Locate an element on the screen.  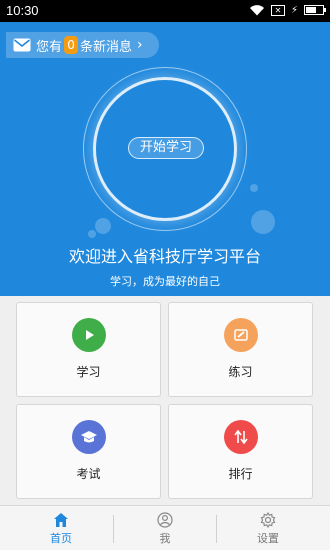
grid-item-study: 学习 is located at coordinates (88, 349).